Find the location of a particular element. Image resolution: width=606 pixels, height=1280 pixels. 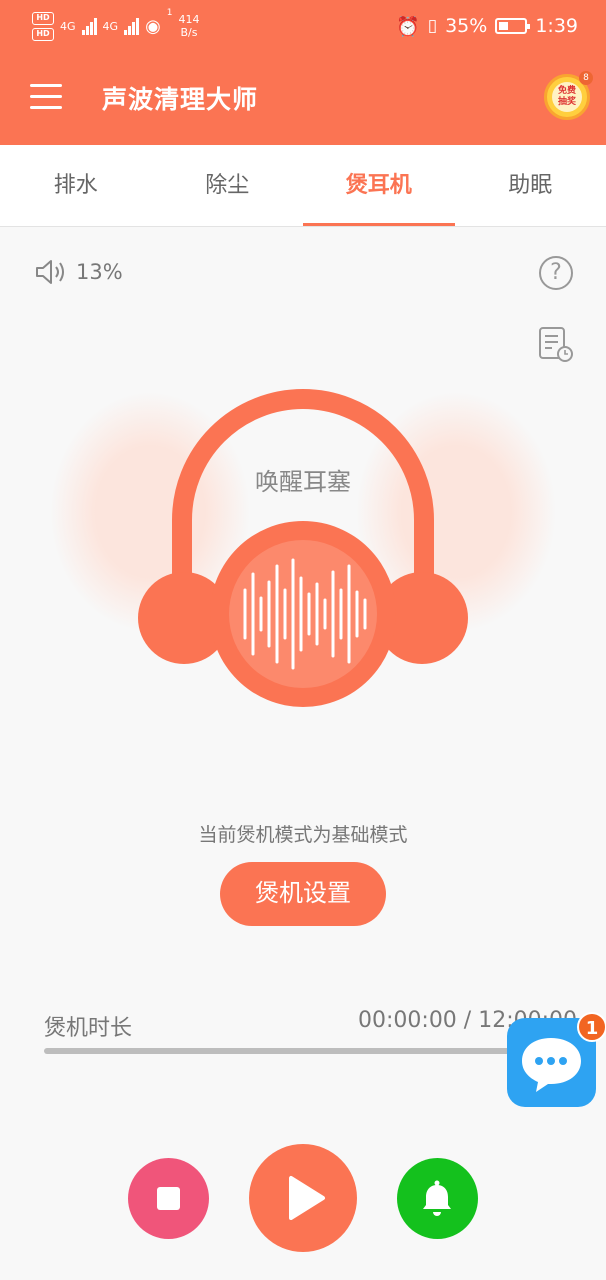

volume-value: 13% is located at coordinates (99, 272).